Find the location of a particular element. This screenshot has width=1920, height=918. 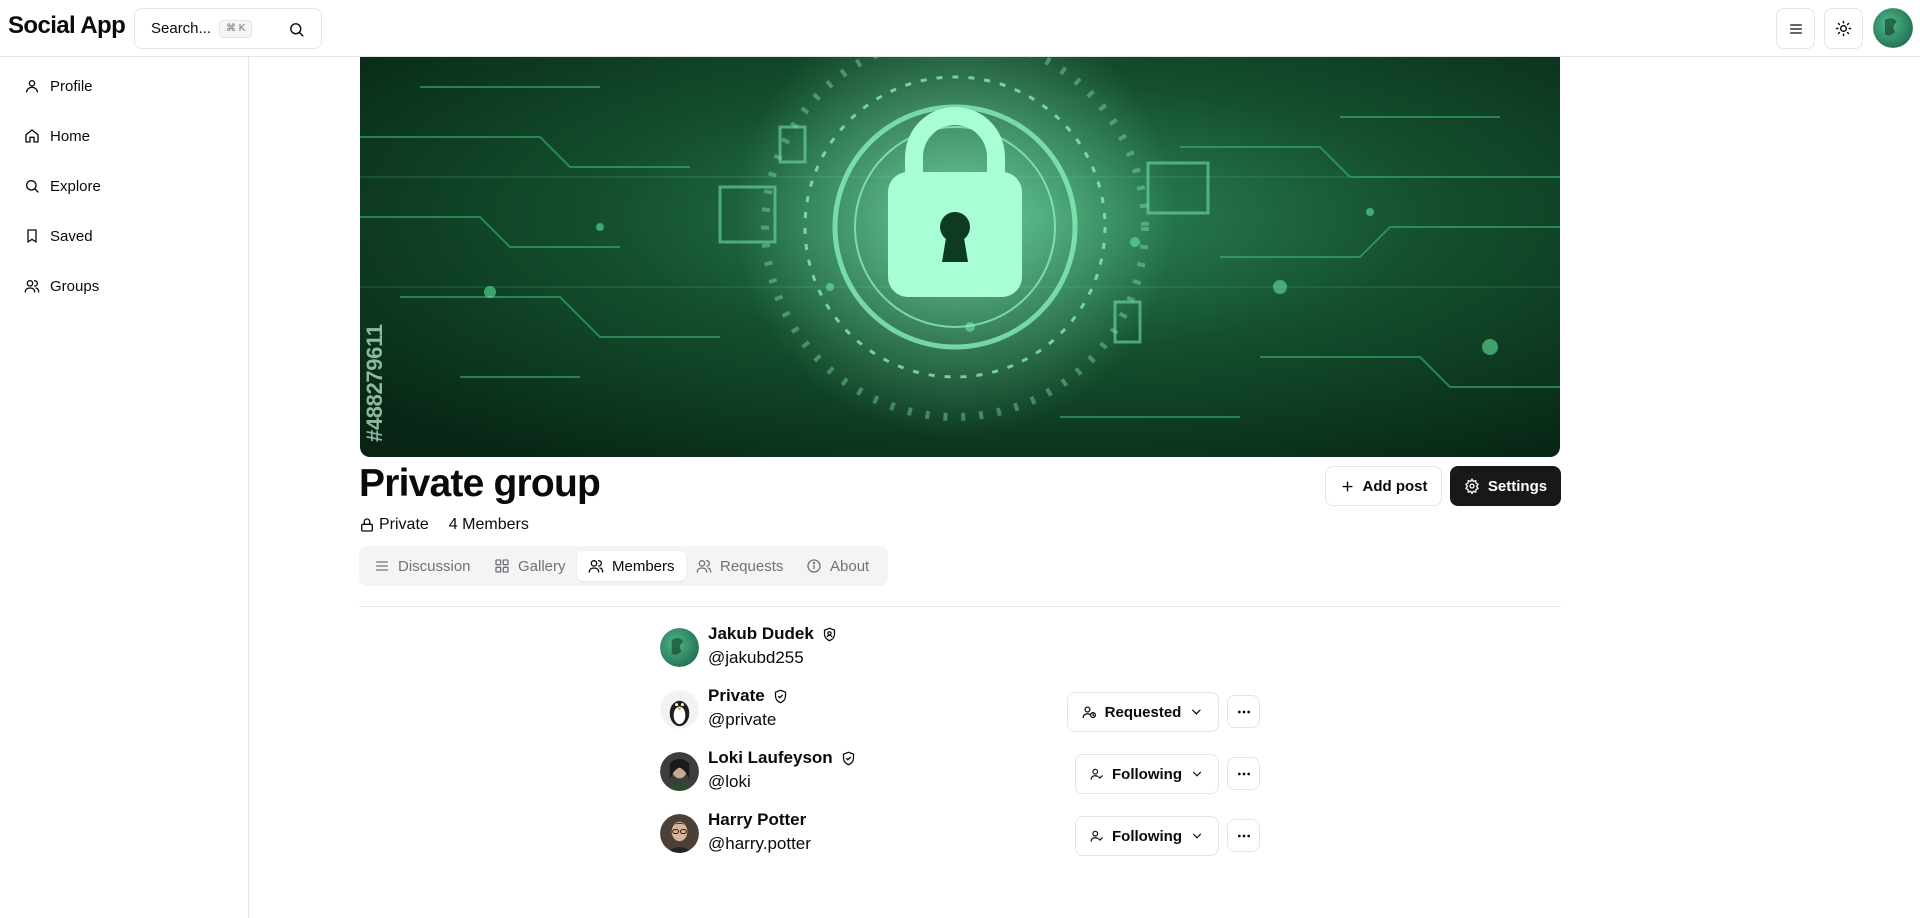

list-item: Harry Potter @harry.potter Following is located at coordinates (960, 832).